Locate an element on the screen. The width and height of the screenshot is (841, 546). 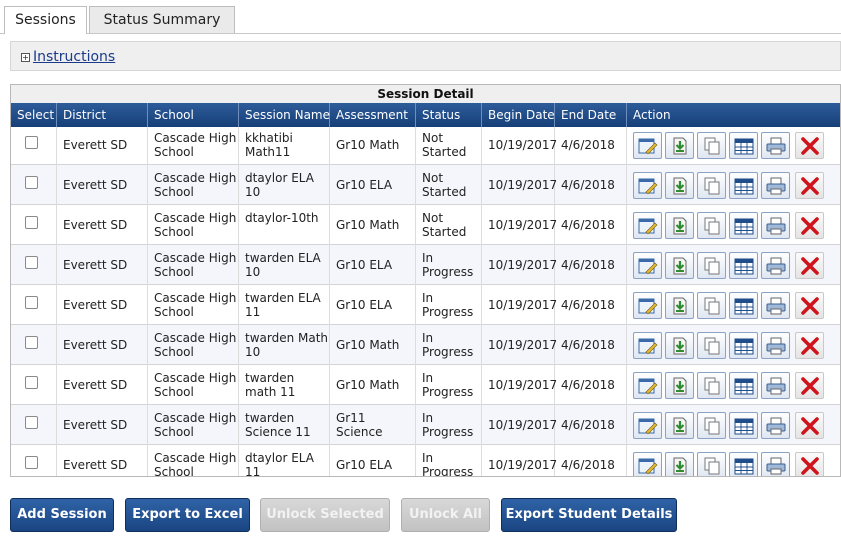
export-to-excel-button: Export to Excel is located at coordinates (187, 515).